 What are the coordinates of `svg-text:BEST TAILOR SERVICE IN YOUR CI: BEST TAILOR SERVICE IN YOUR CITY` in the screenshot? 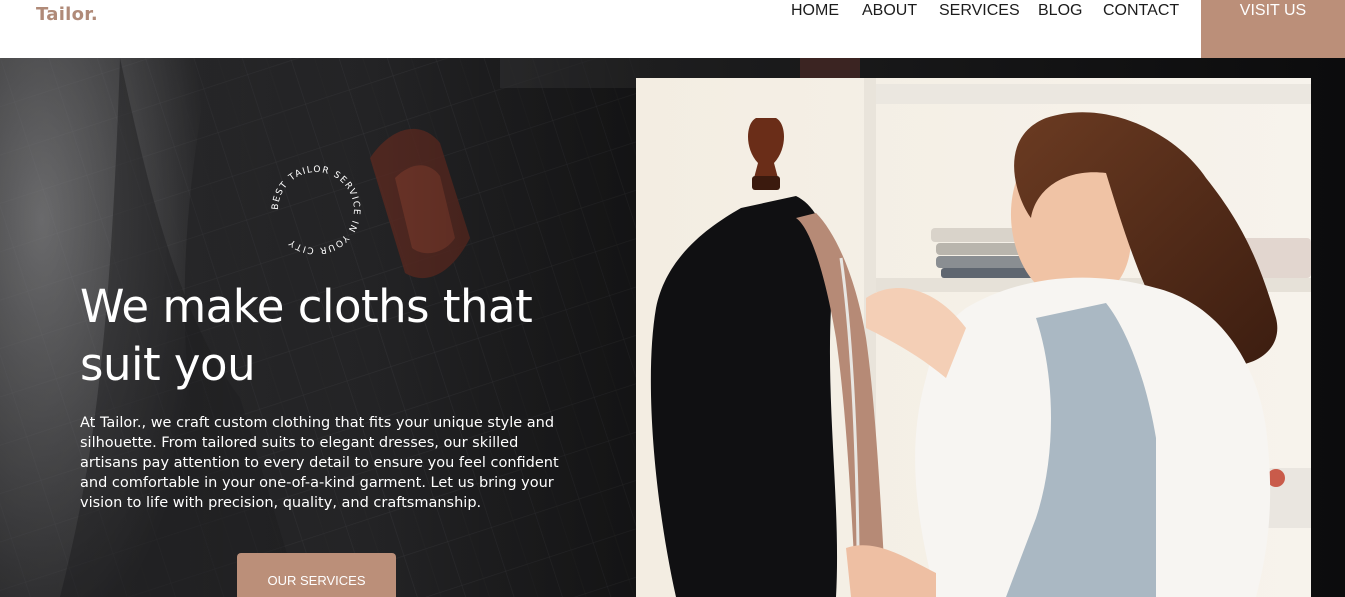 It's located at (316, 210).